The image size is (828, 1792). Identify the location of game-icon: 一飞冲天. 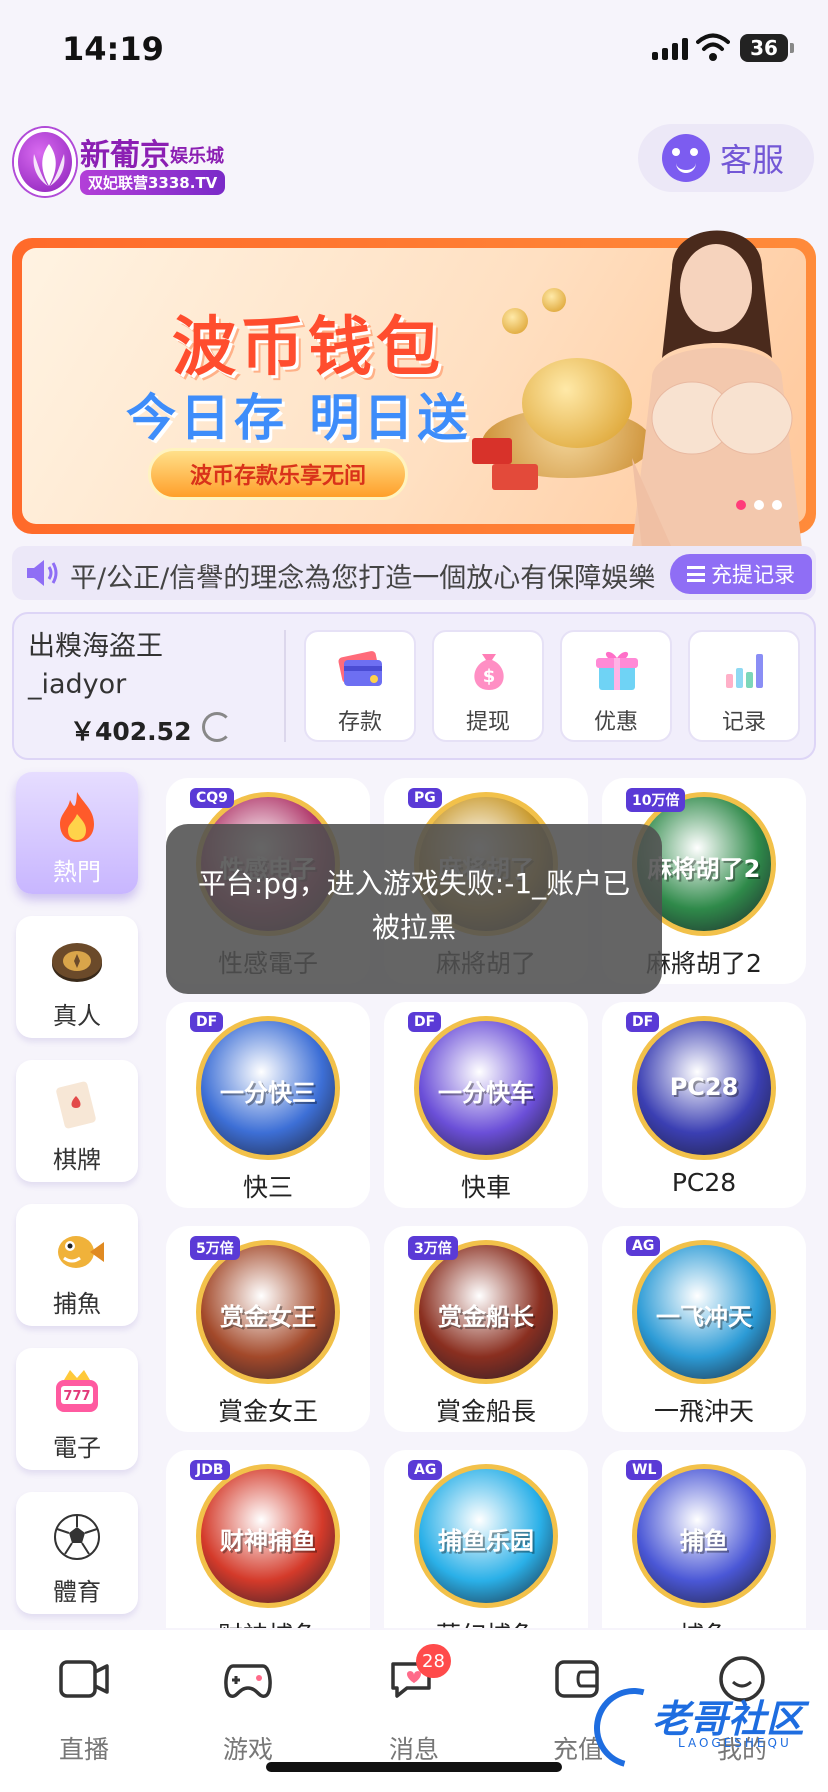
(704, 1312).